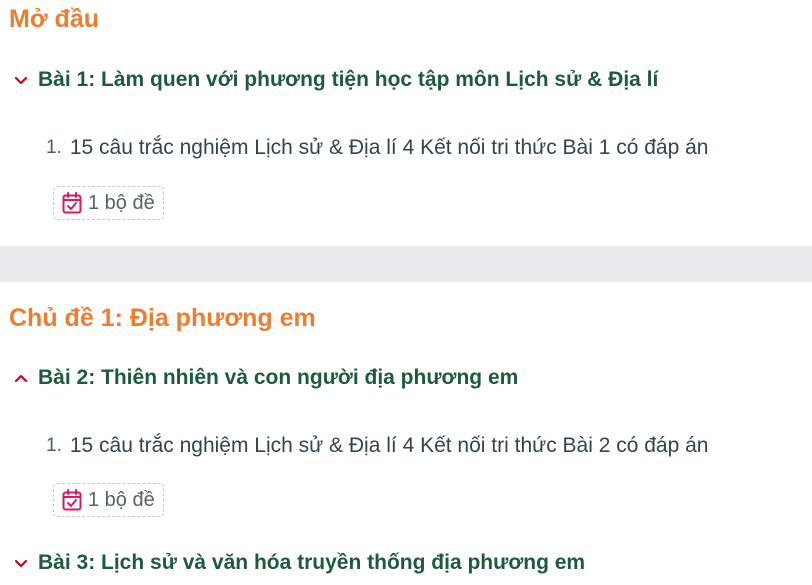 The width and height of the screenshot is (812, 585). Describe the element at coordinates (162, 318) in the screenshot. I see `chapter-title: Chủ đề 1: Địa phương em` at that location.